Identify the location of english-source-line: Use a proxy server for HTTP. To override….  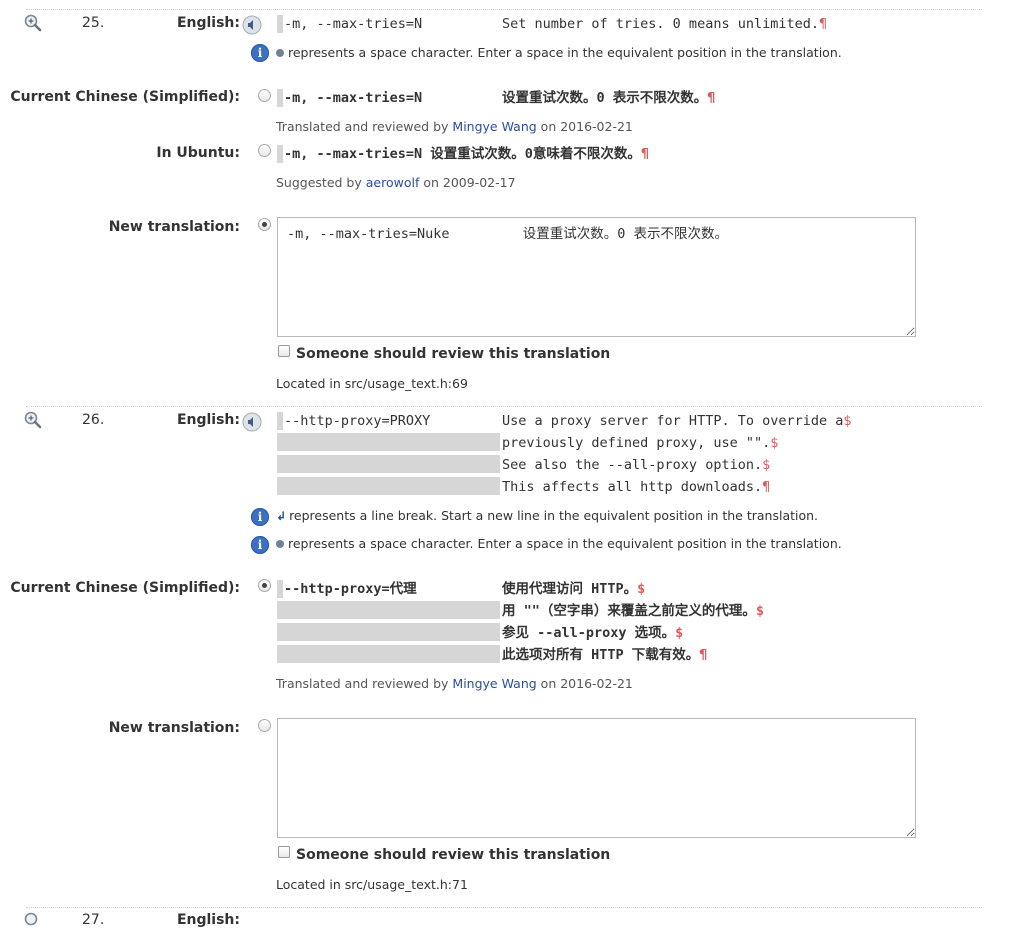
(677, 421).